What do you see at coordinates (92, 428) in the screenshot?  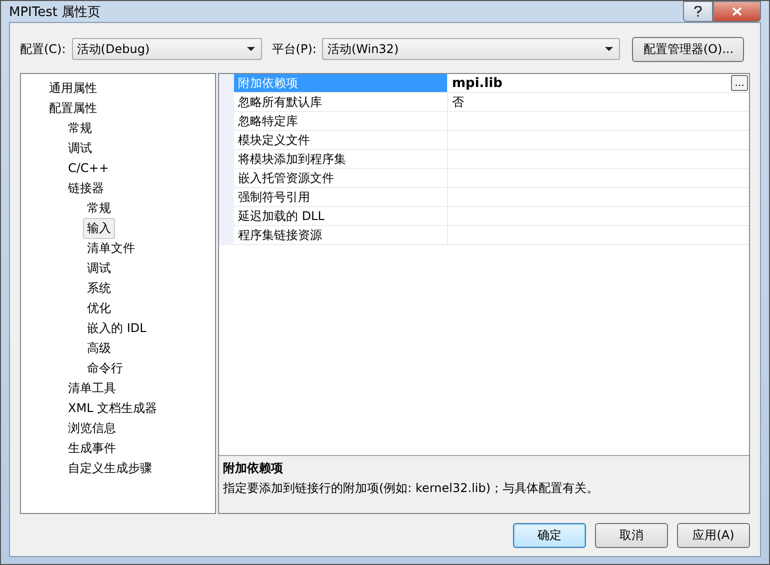 I see `tree-item: 浏览信息` at bounding box center [92, 428].